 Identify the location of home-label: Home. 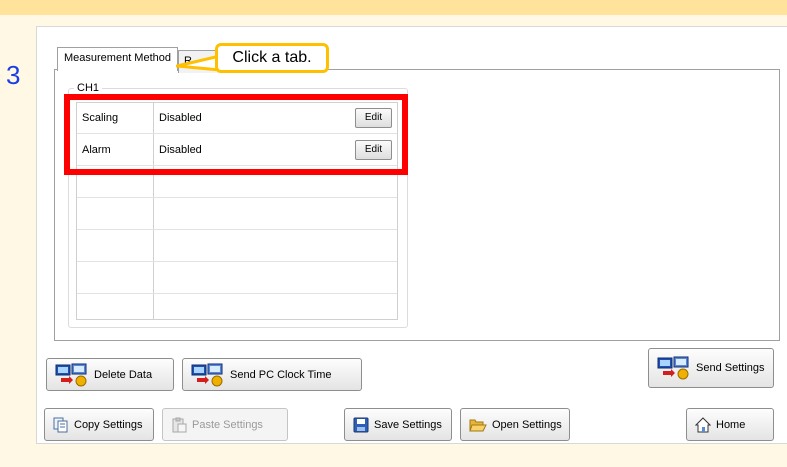
(731, 424).